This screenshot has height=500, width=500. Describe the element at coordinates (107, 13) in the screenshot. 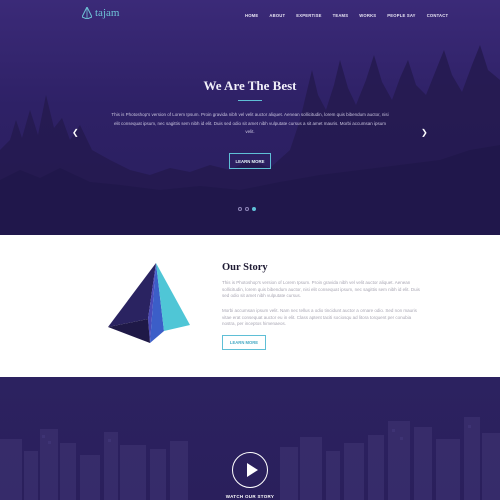

I see `brand-name: tajam` at that location.